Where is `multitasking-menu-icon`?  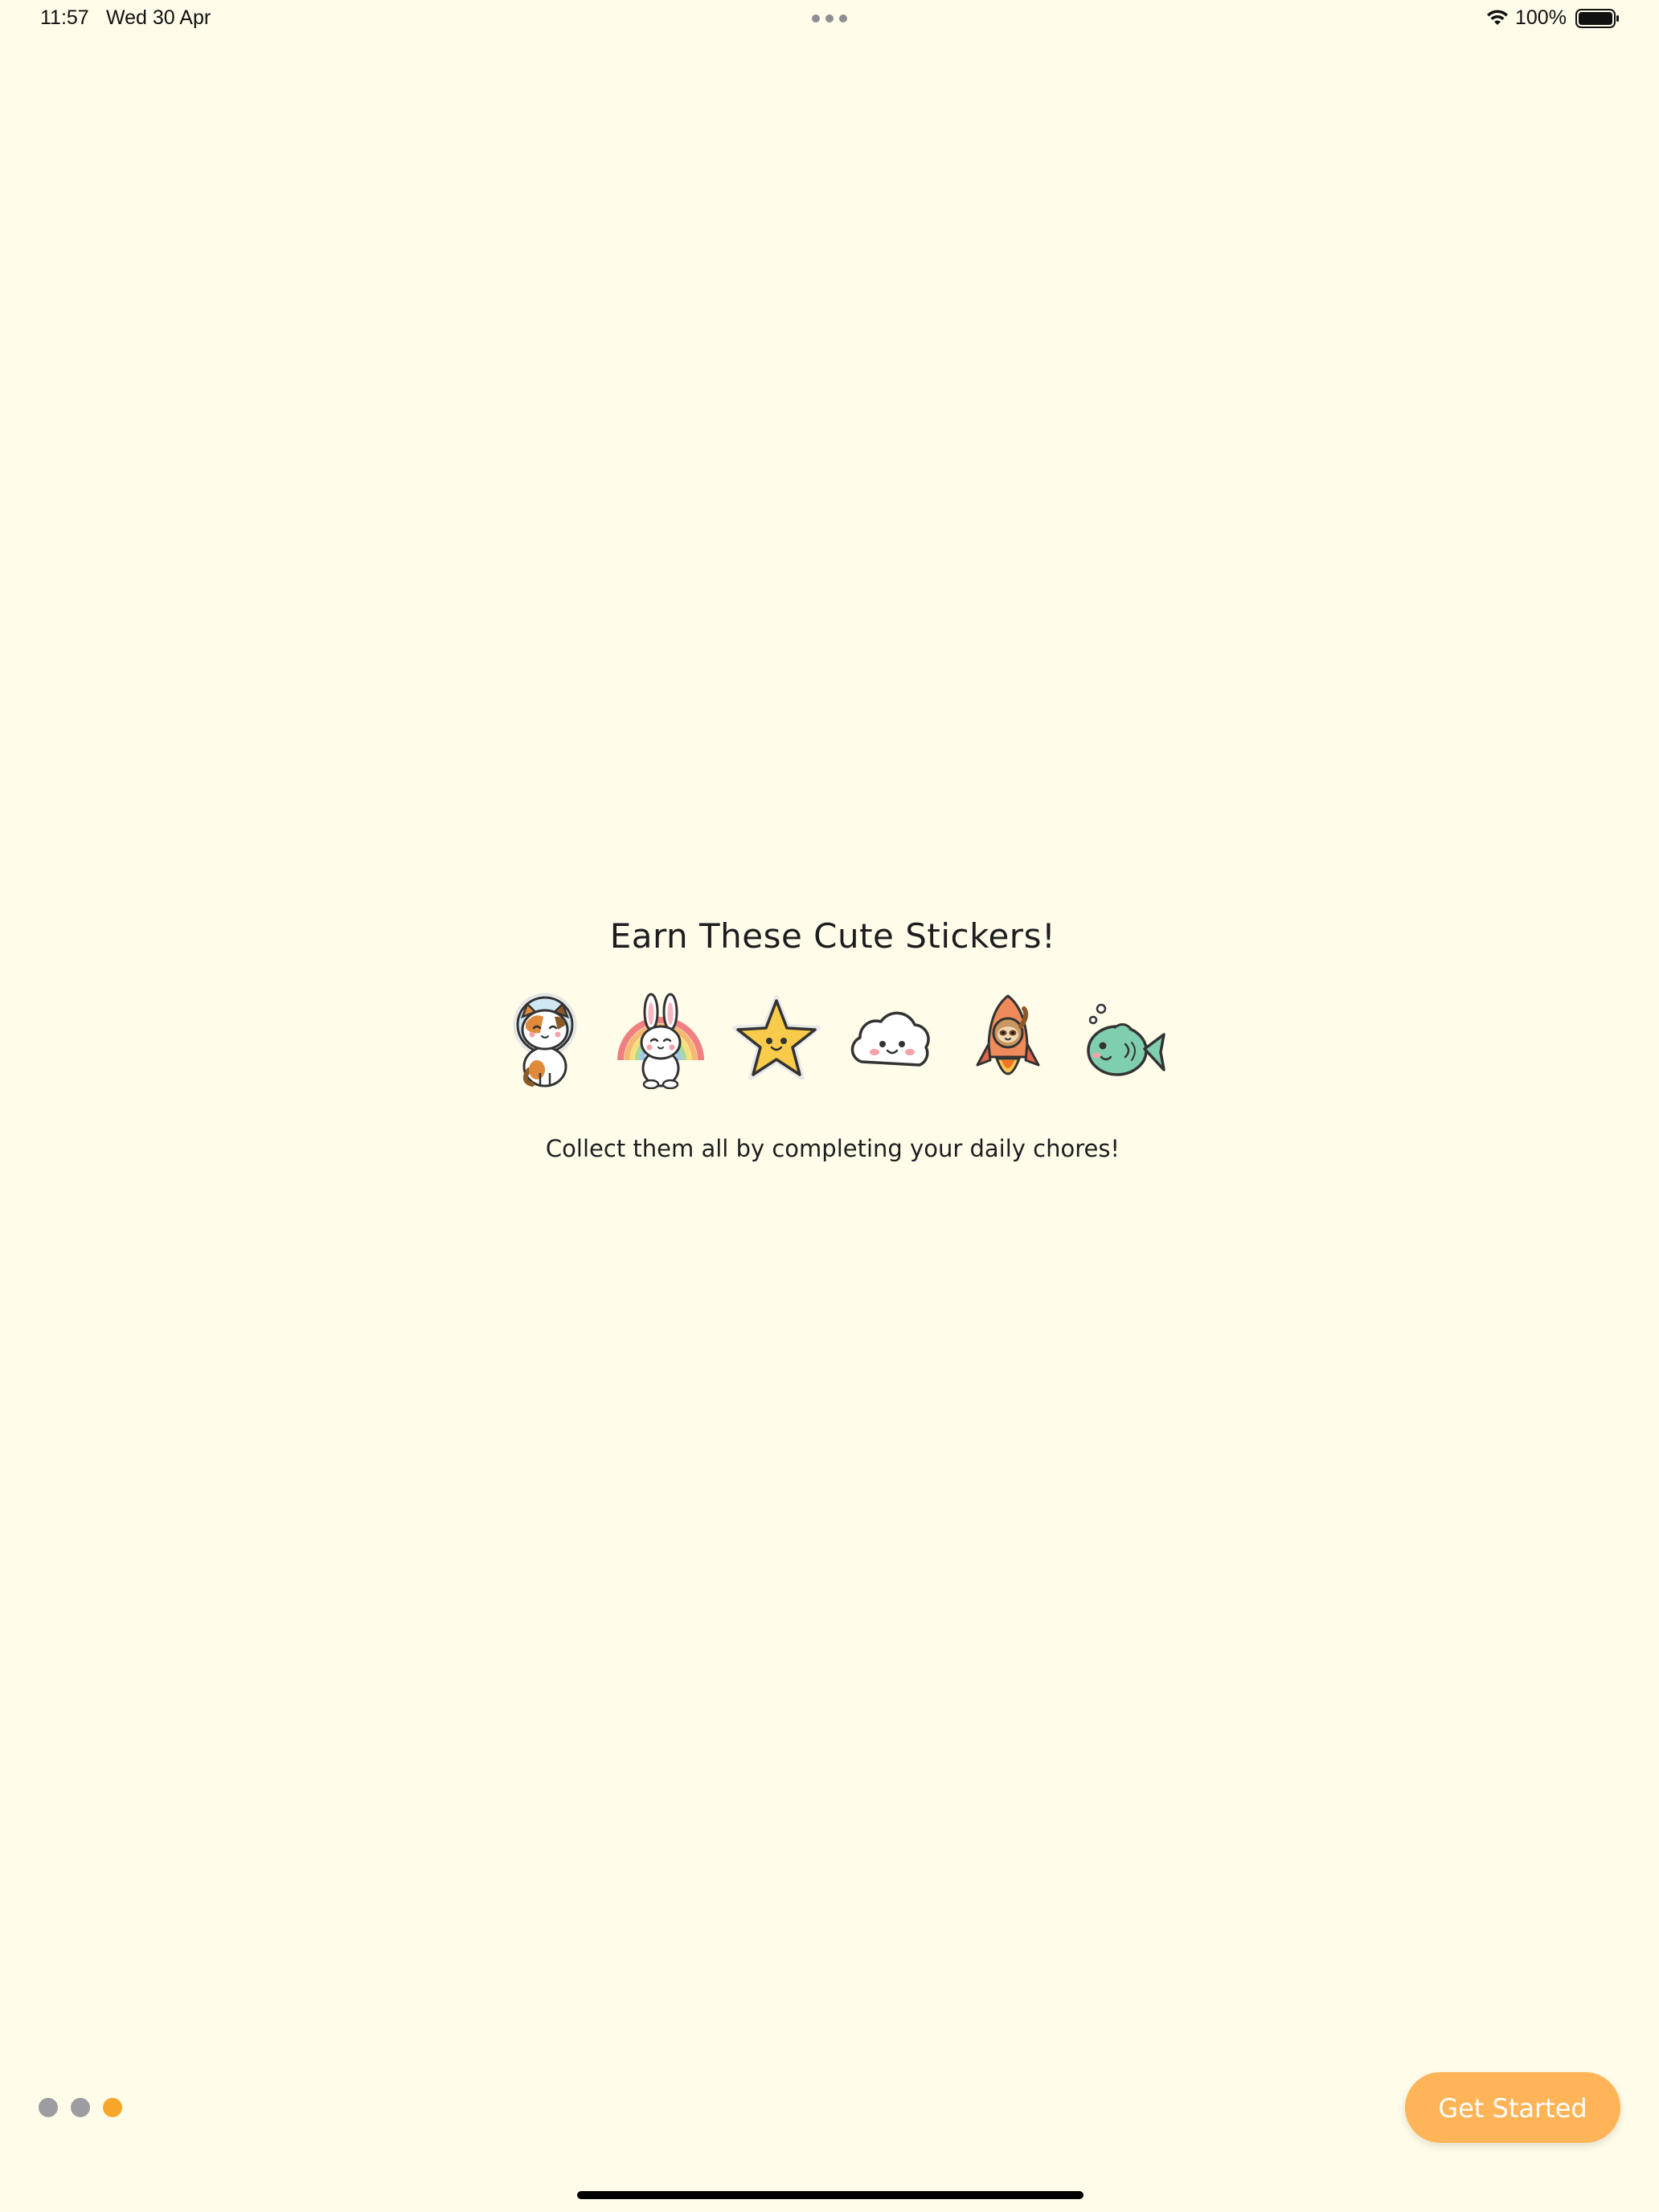 multitasking-menu-icon is located at coordinates (829, 18).